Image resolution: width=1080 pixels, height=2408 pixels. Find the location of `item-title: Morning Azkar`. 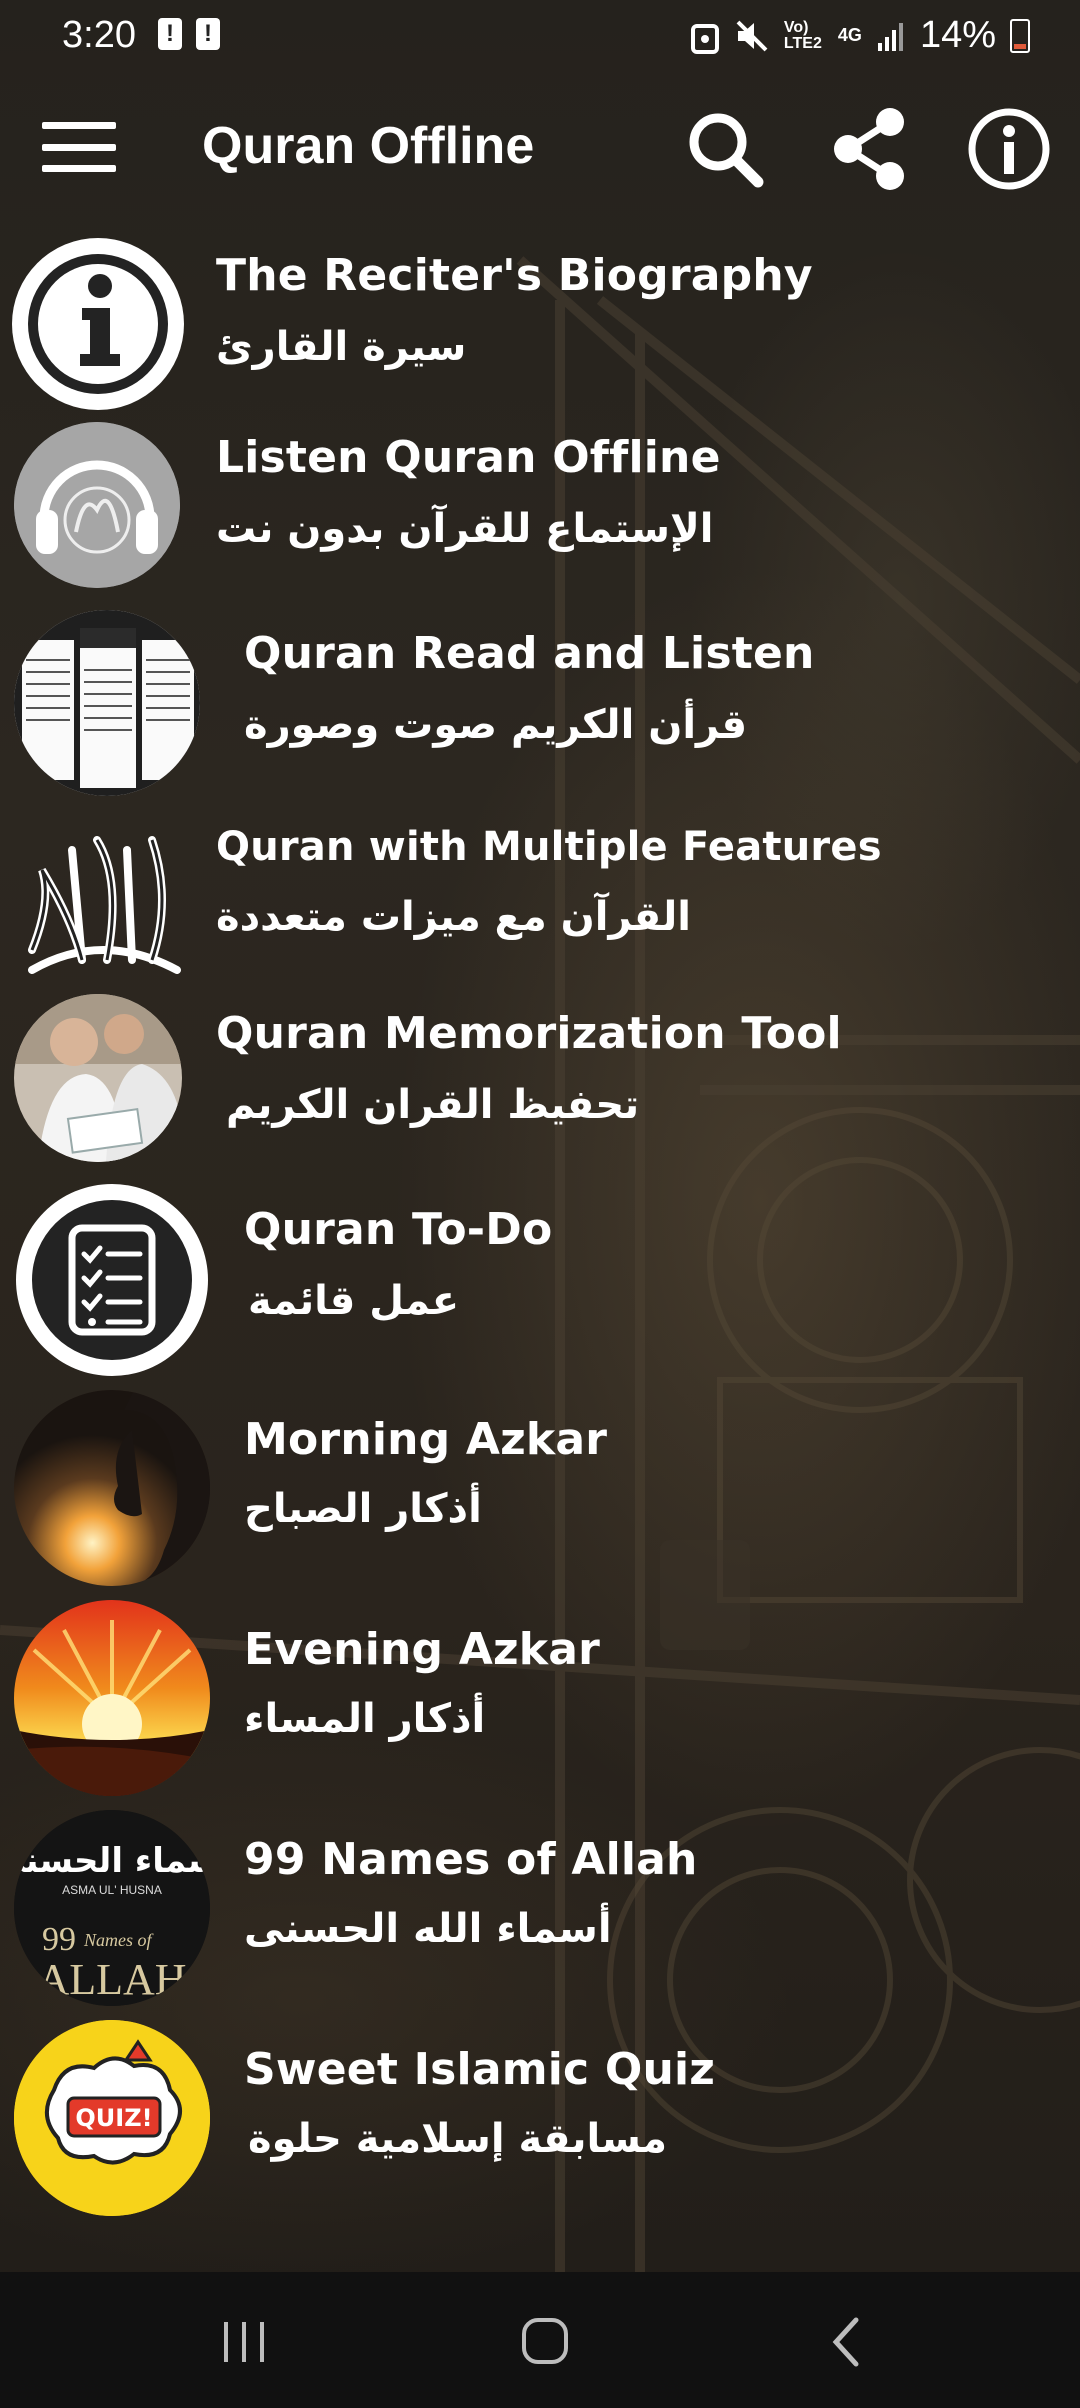

item-title: Morning Azkar is located at coordinates (426, 1439).